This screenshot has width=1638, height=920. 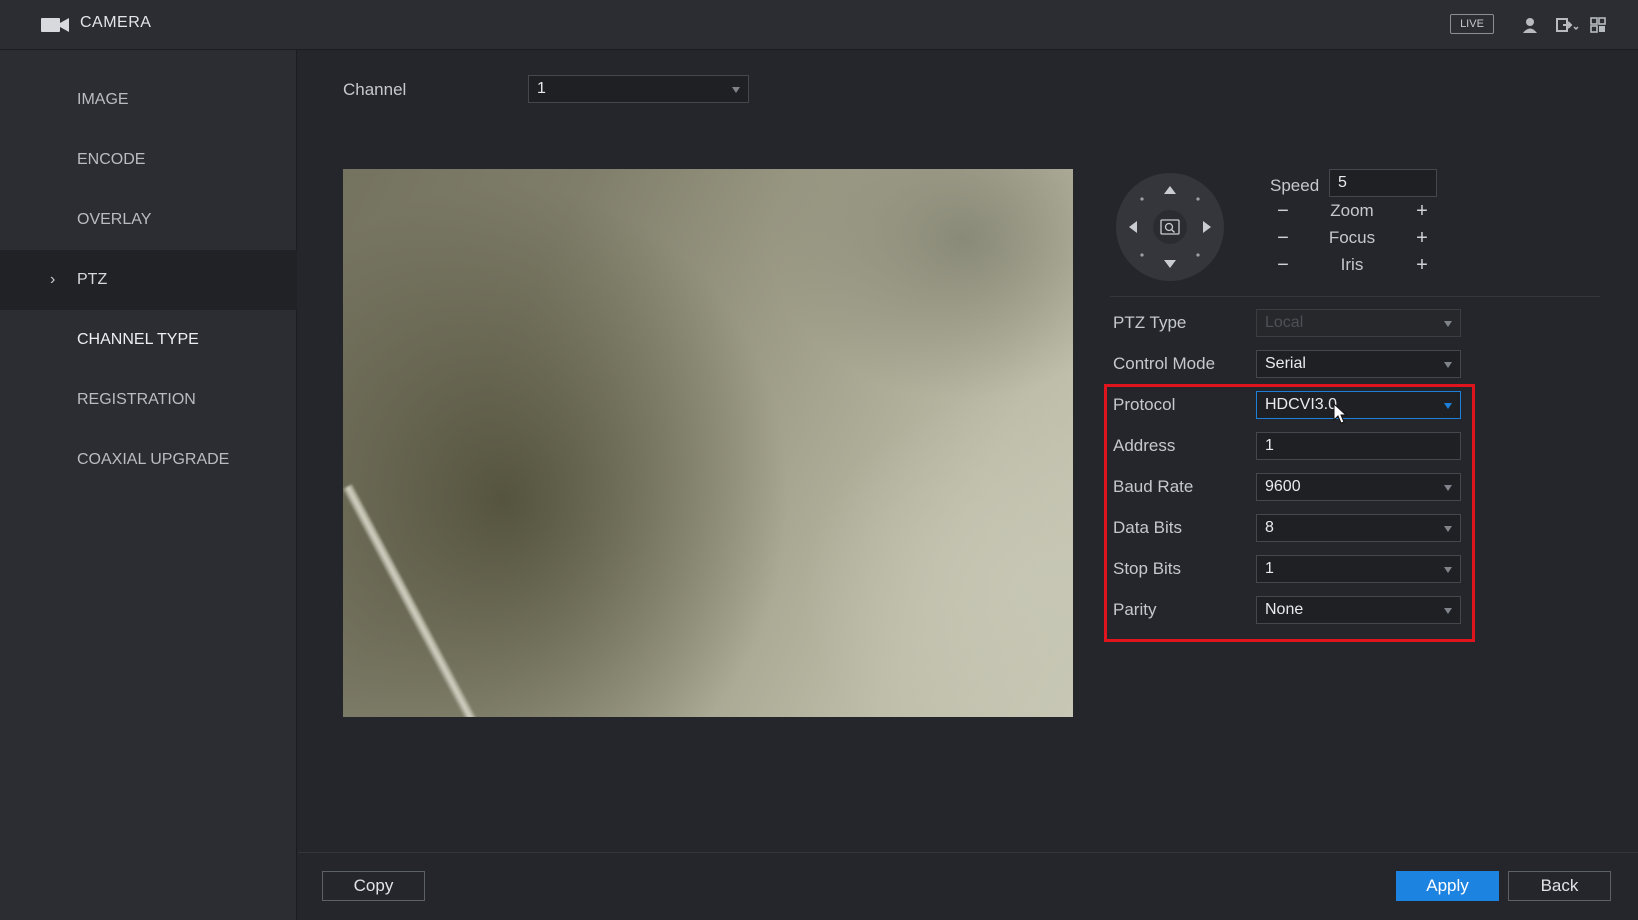 I want to click on channel-label: Channel, so click(x=375, y=89).